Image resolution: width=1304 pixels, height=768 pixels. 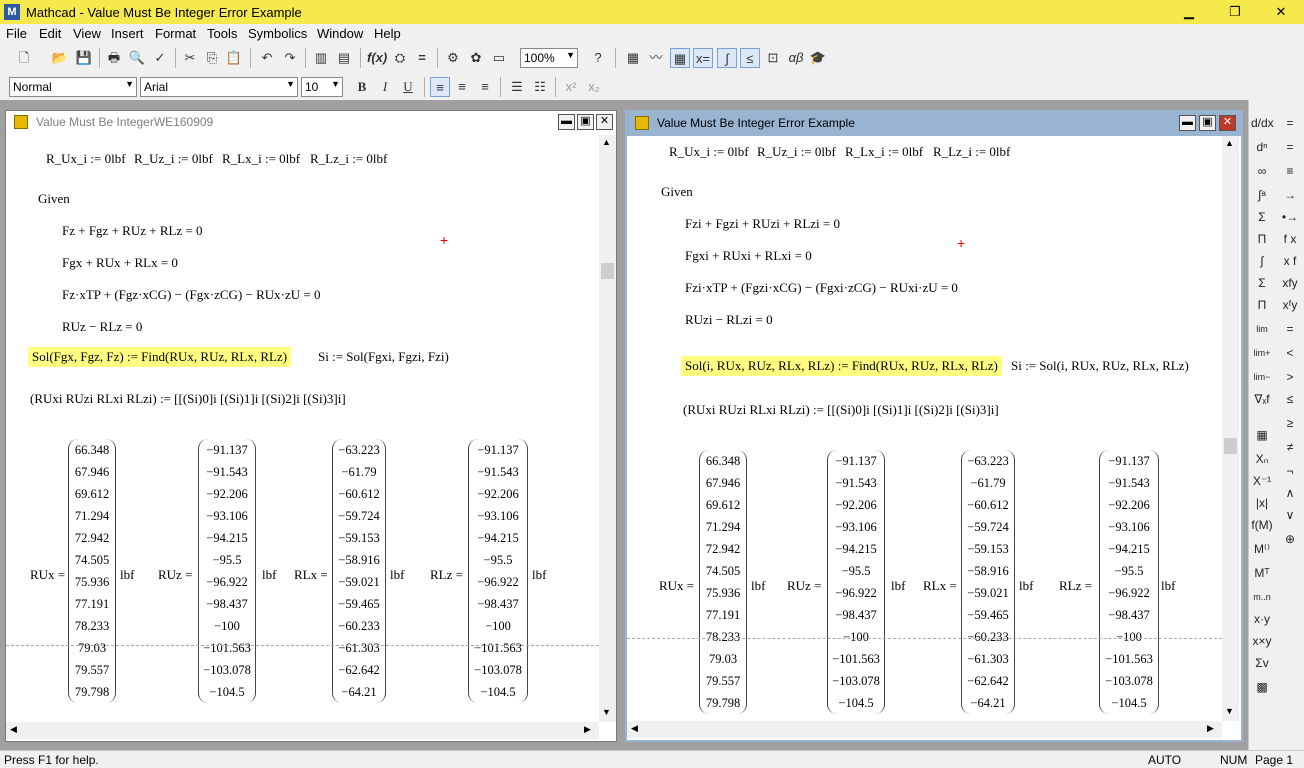 What do you see at coordinates (24, 58) in the screenshot?
I see `new-document-icon: 🗋` at bounding box center [24, 58].